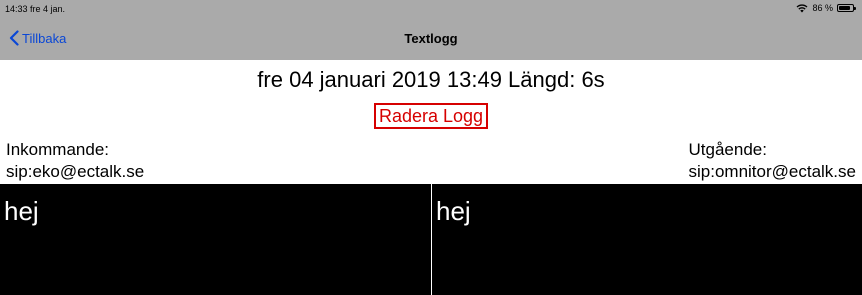 Image resolution: width=862 pixels, height=295 pixels. What do you see at coordinates (35, 9) in the screenshot?
I see `status-time-date: 14:33 fre 4 jan.` at bounding box center [35, 9].